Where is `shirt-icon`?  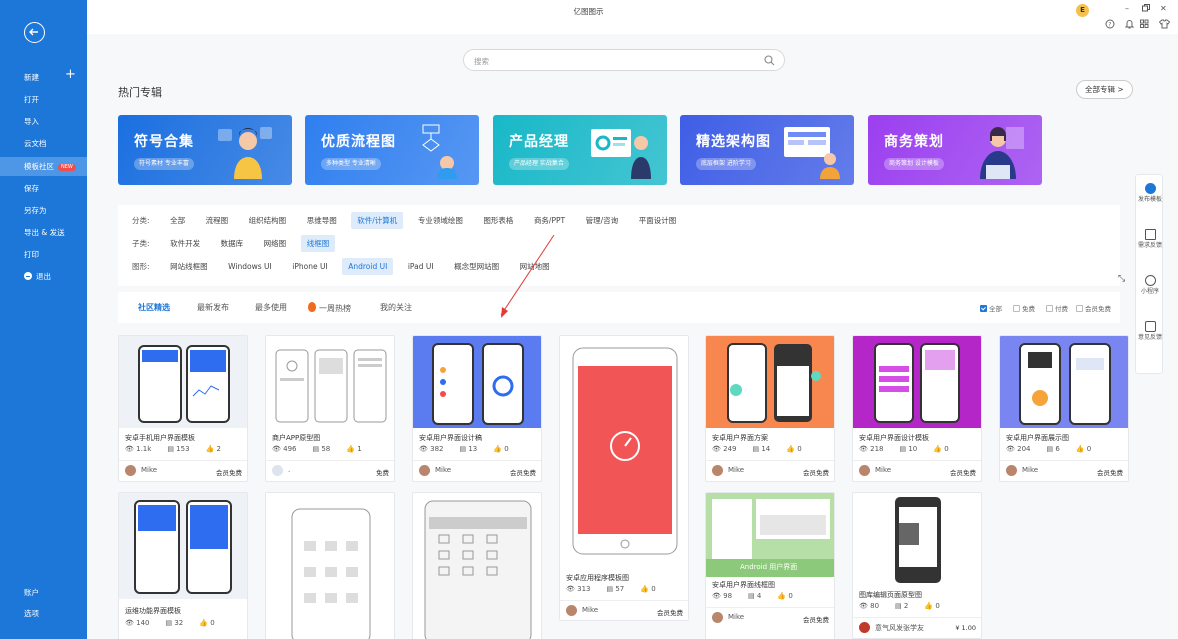
shirt-icon is located at coordinates (1164, 25).